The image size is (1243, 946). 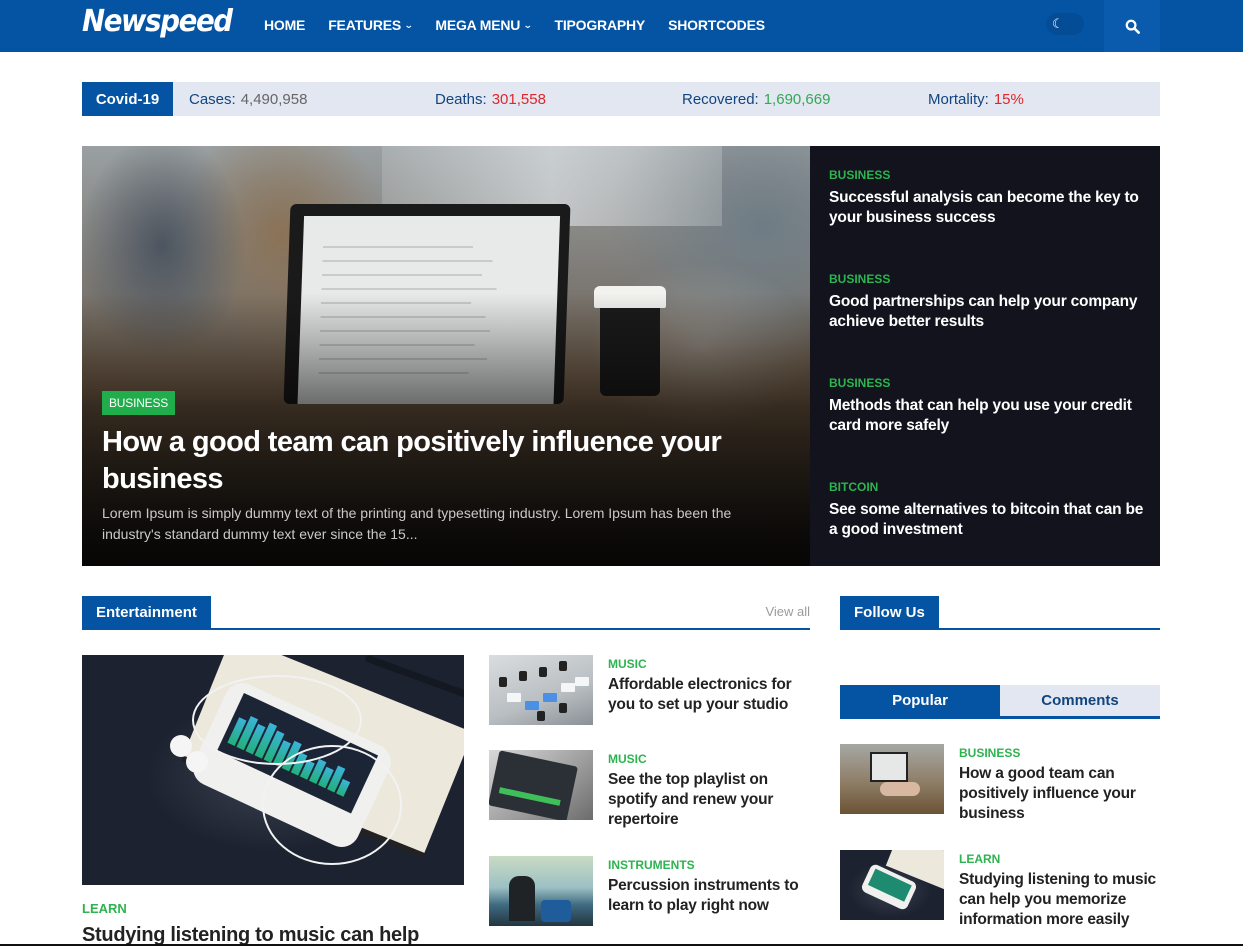 What do you see at coordinates (787, 611) in the screenshot?
I see `view-all-link: View all` at bounding box center [787, 611].